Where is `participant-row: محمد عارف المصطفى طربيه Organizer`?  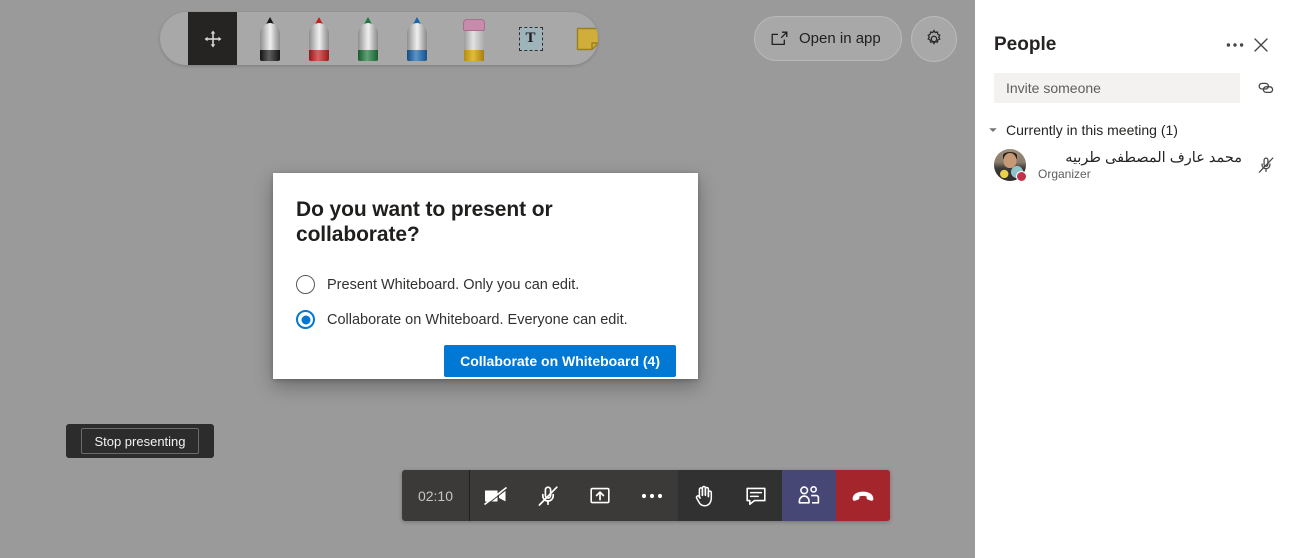 participant-row: محمد عارف المصطفى طربيه Organizer is located at coordinates (1133, 160).